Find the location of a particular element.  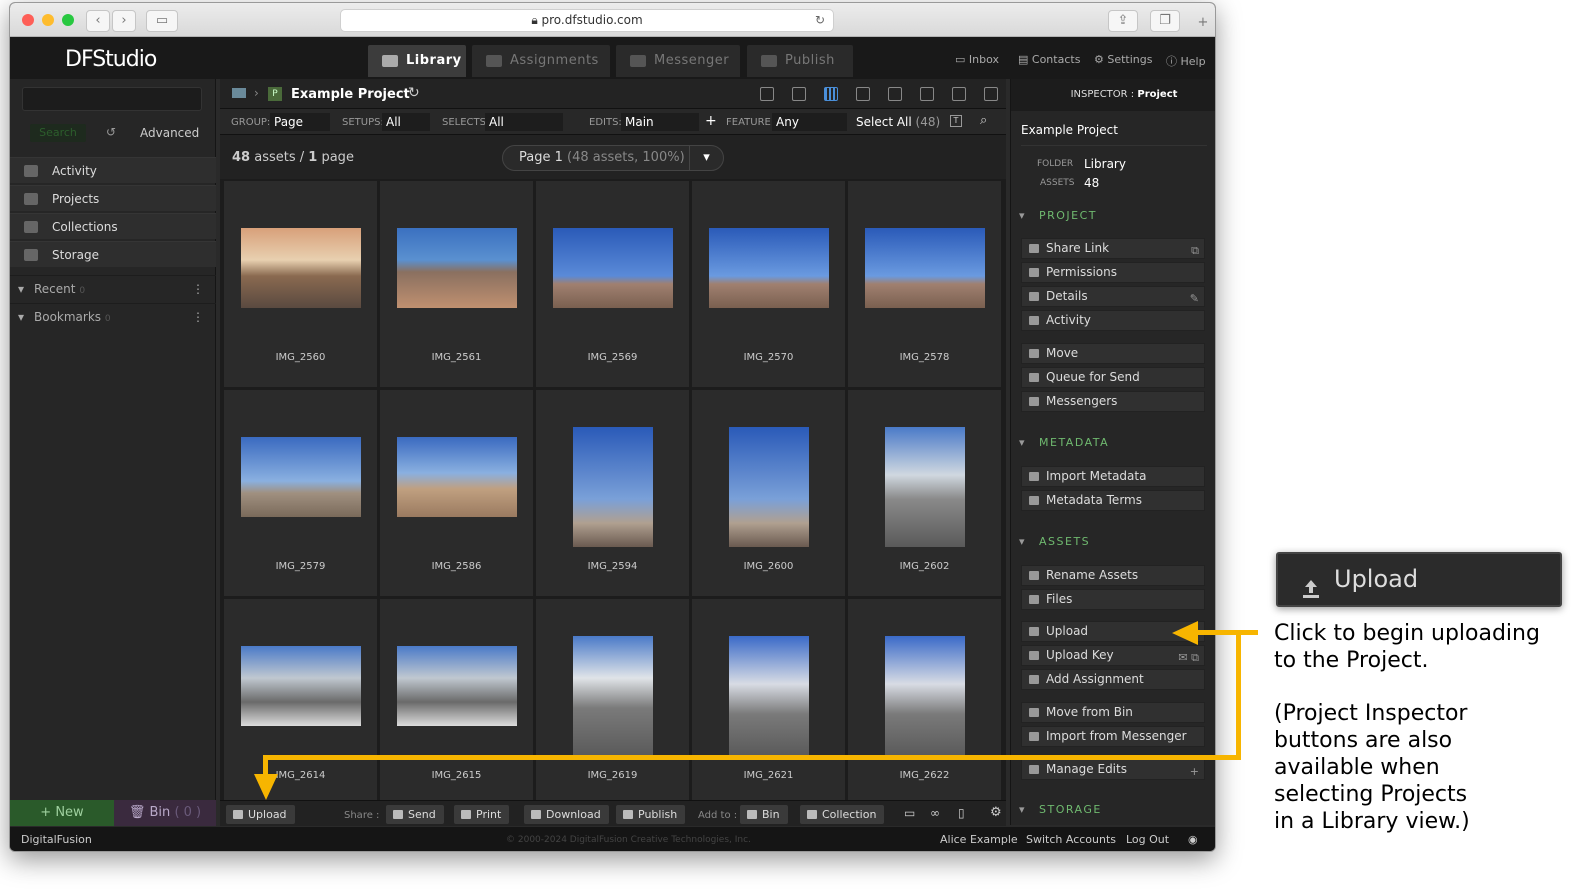

import-from-messenger-button: Import from Messenger is located at coordinates (1113, 736).